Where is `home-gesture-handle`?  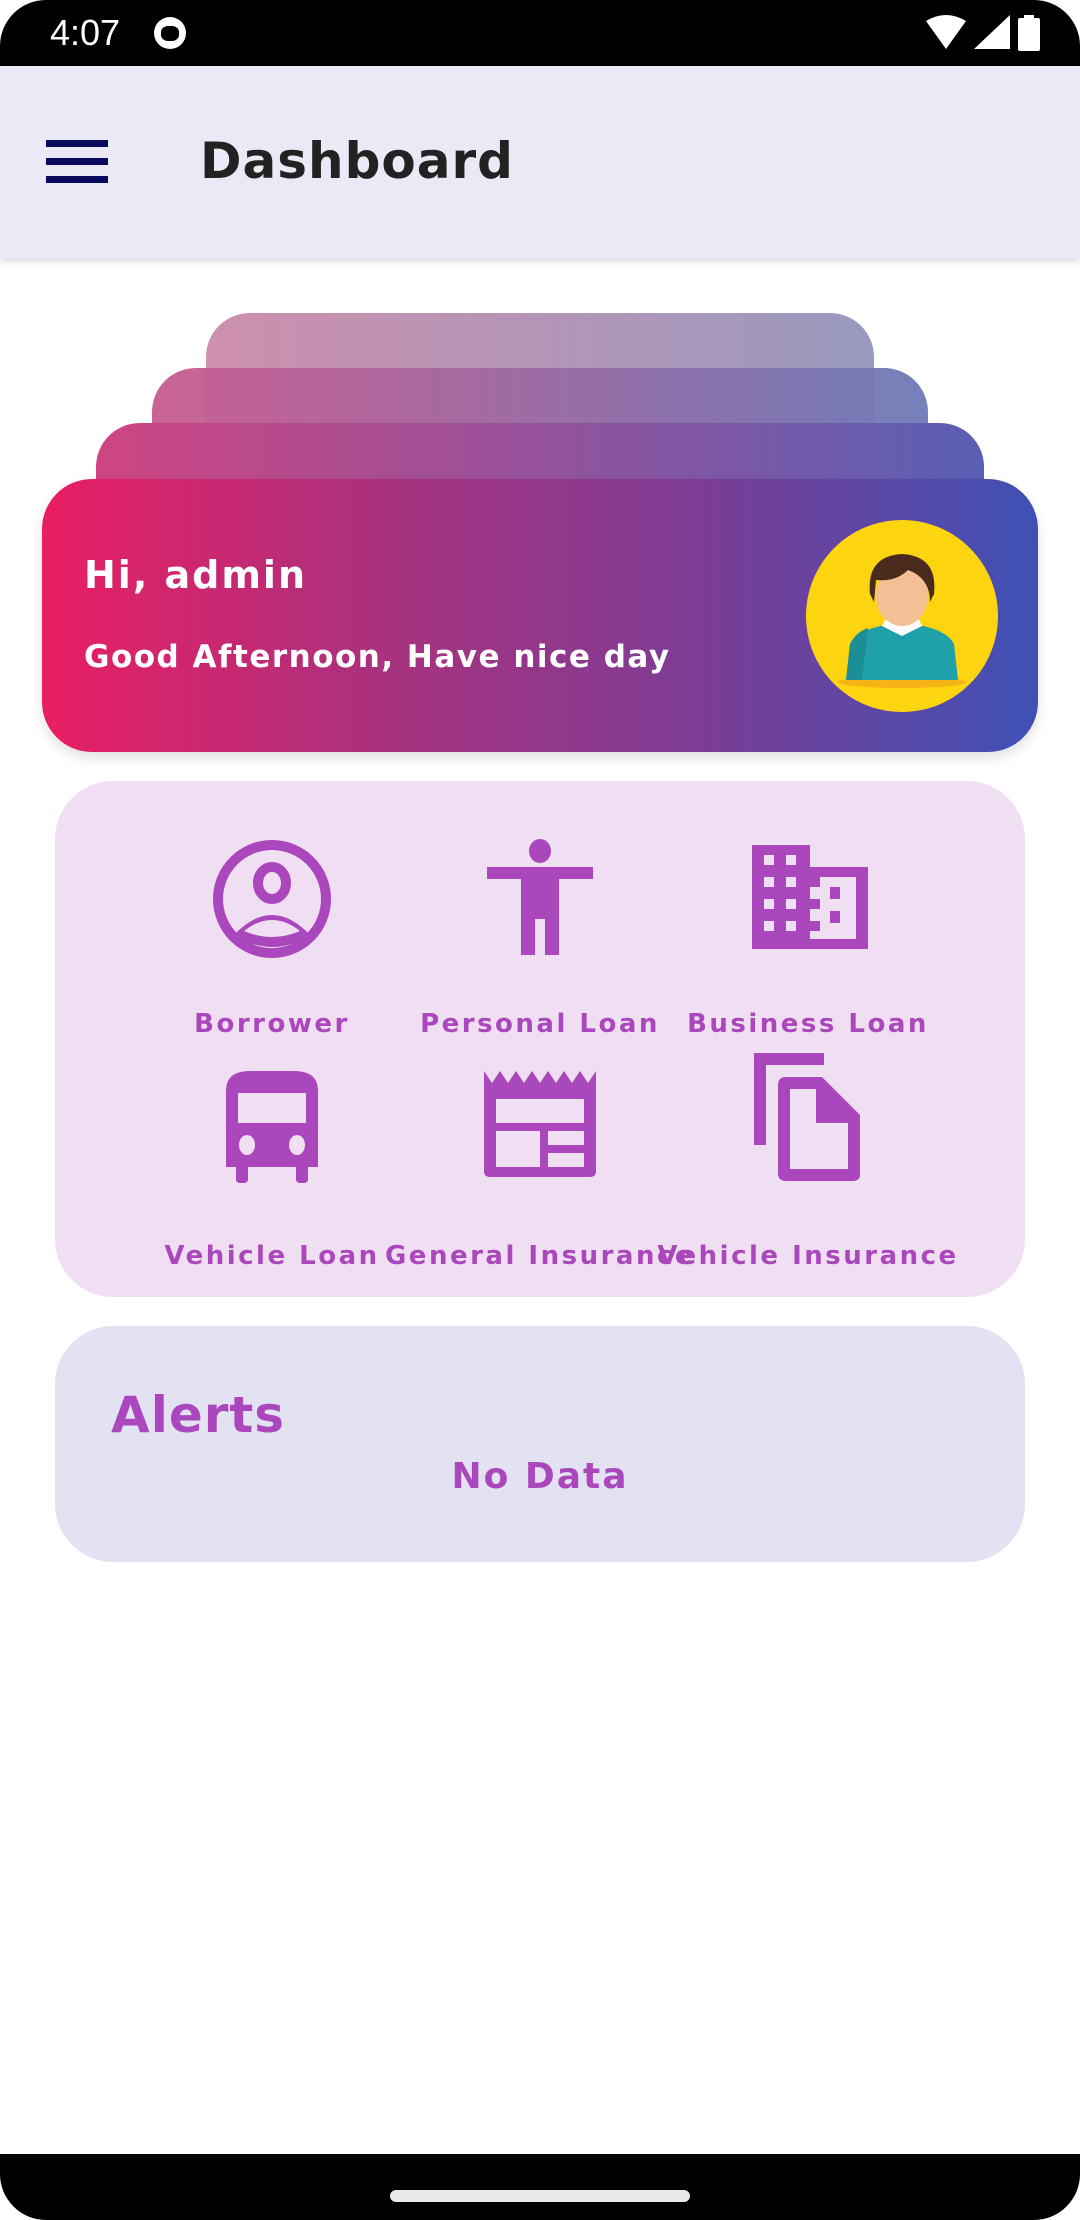 home-gesture-handle is located at coordinates (540, 2196).